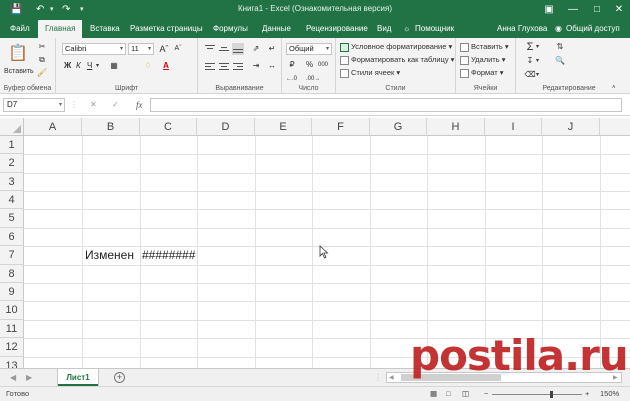  What do you see at coordinates (391, 378) in the screenshot?
I see `scroll-left-icon: ◀` at bounding box center [391, 378].